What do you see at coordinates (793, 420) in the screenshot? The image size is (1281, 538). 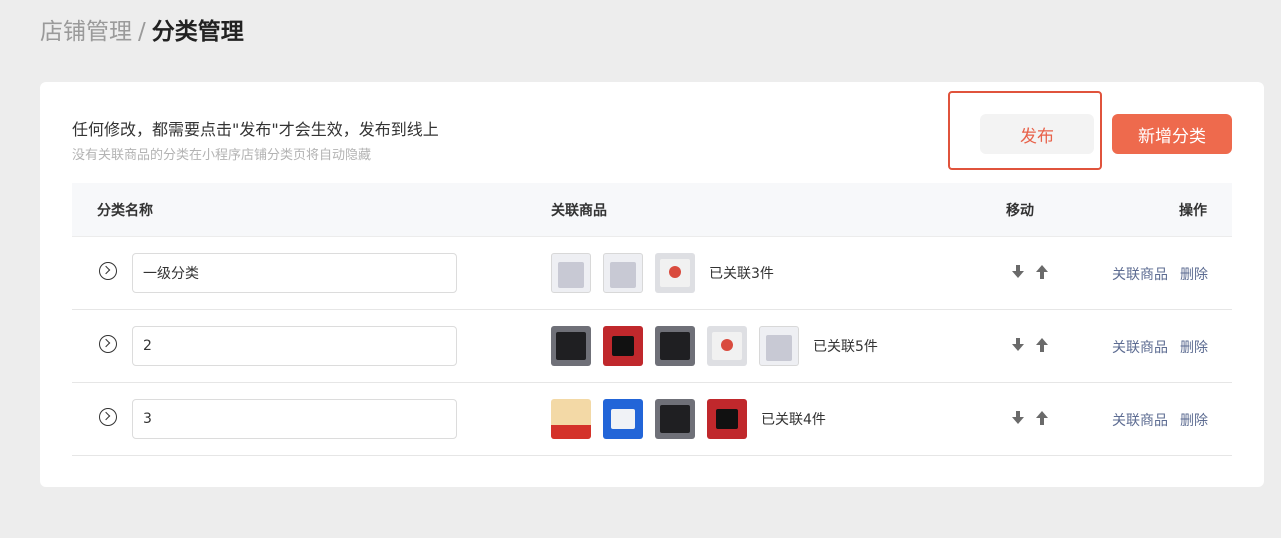 I see `linked-count: 已关联4件` at bounding box center [793, 420].